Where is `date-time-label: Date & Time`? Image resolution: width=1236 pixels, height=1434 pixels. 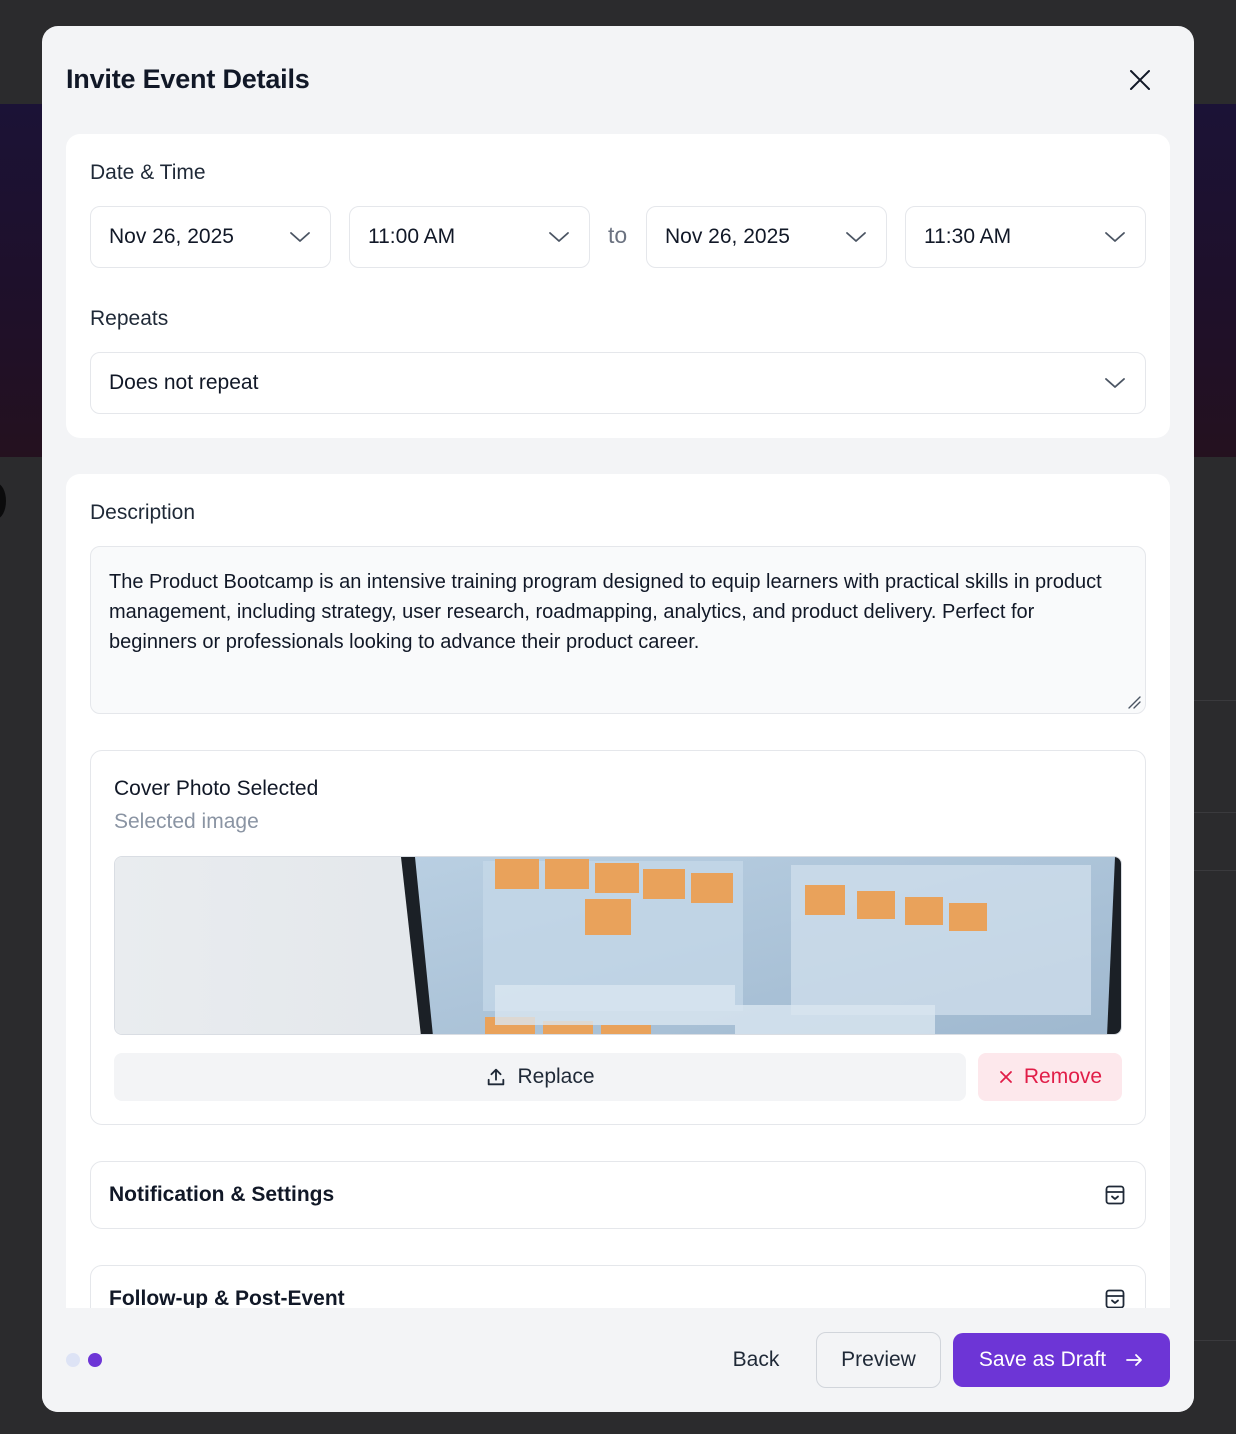
date-time-label: Date & Time is located at coordinates (148, 172).